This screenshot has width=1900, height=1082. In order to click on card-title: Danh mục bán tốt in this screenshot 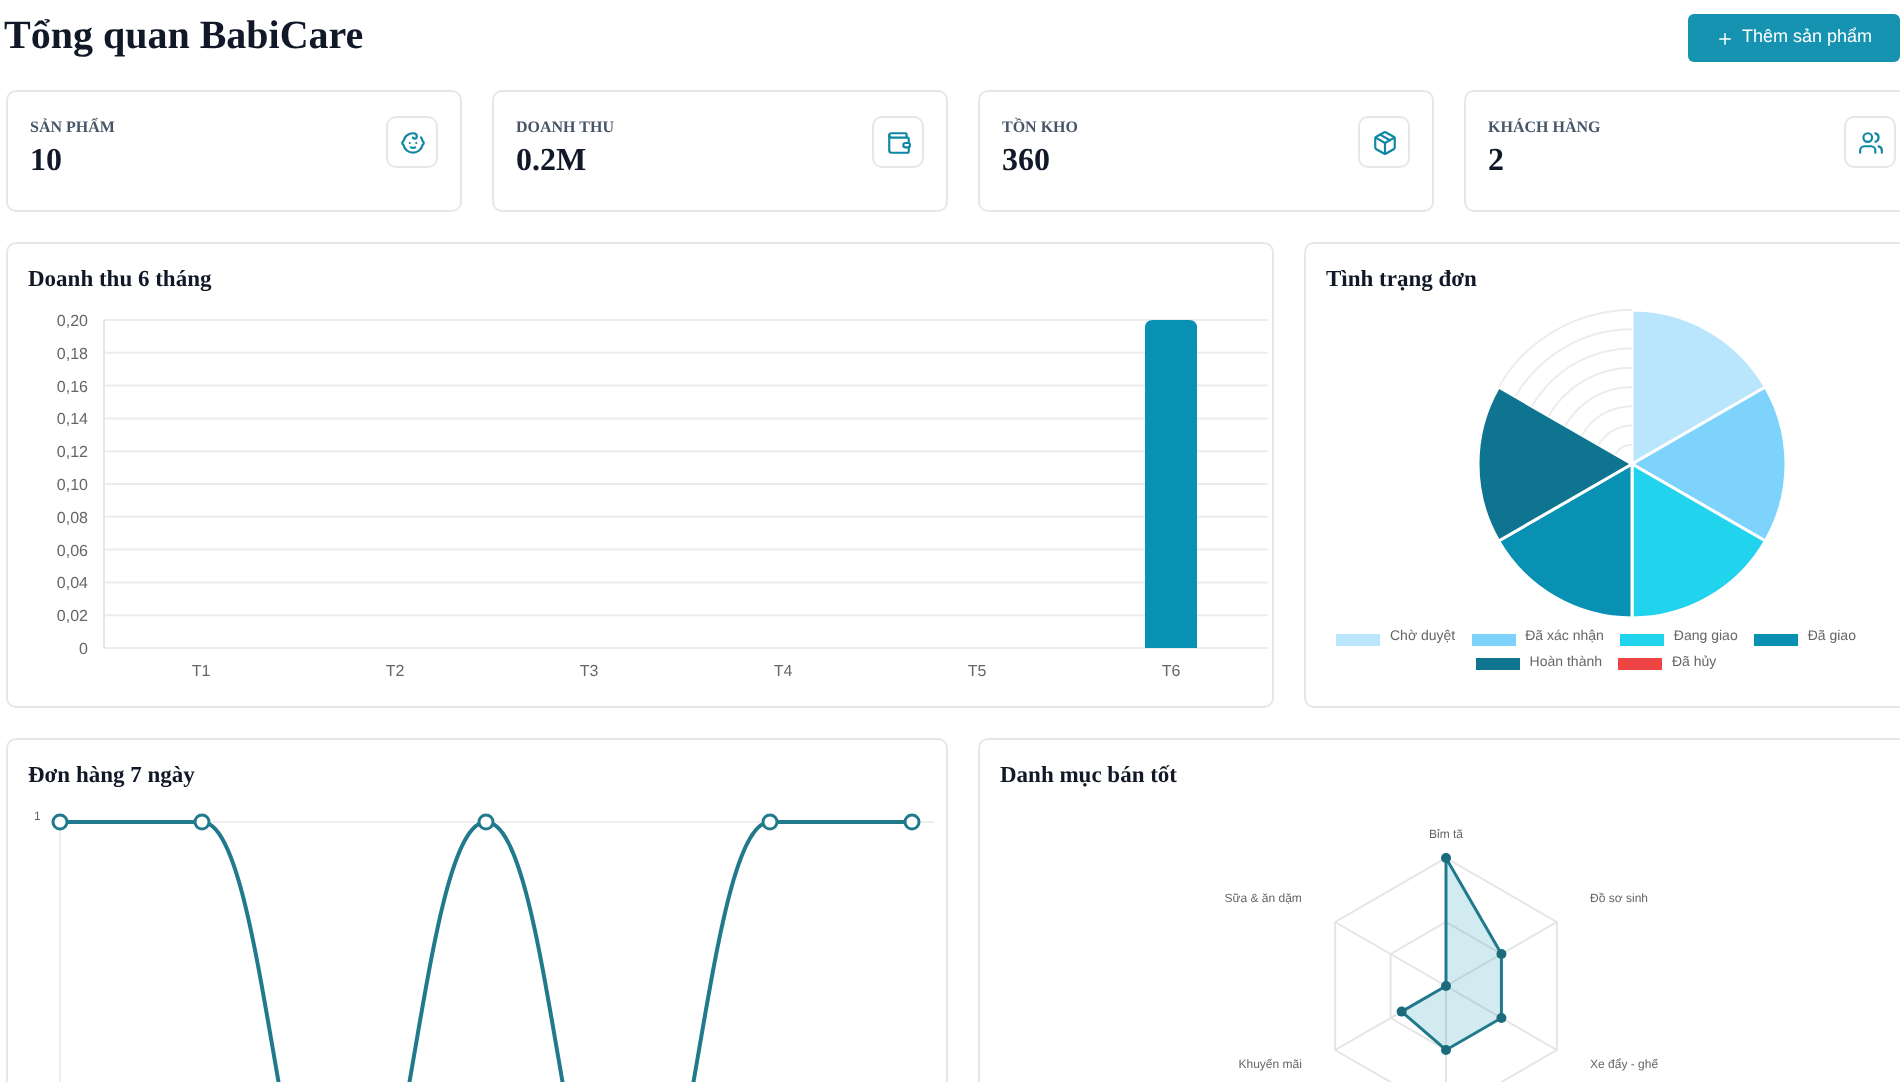, I will do `click(1090, 777)`.